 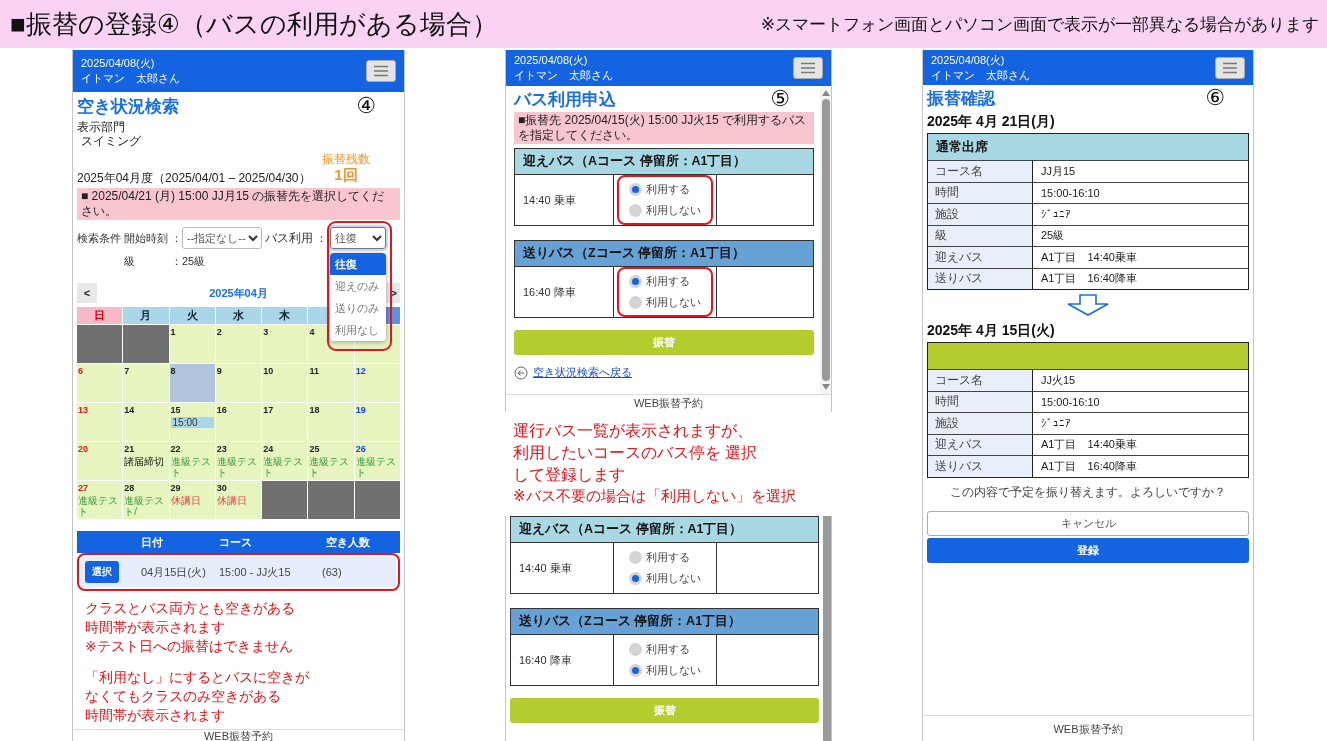 What do you see at coordinates (1088, 550) in the screenshot?
I see `register-button: 登録` at bounding box center [1088, 550].